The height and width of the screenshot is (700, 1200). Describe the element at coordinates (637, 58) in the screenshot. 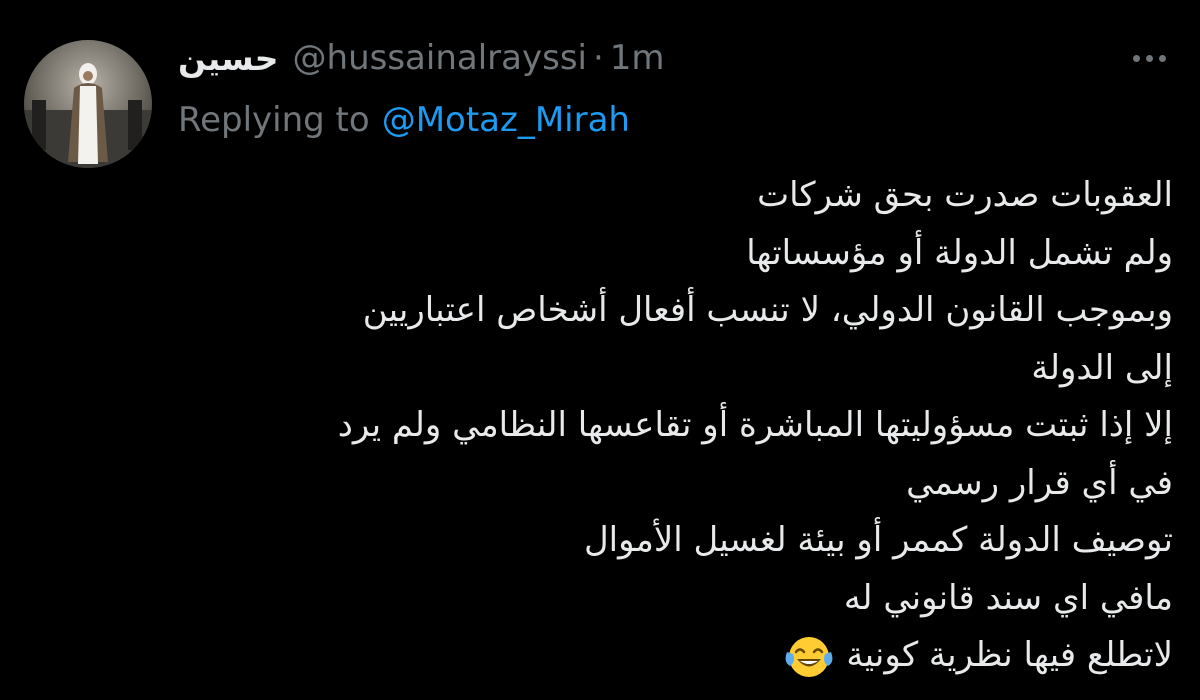

I see `timestamp: 1m` at that location.